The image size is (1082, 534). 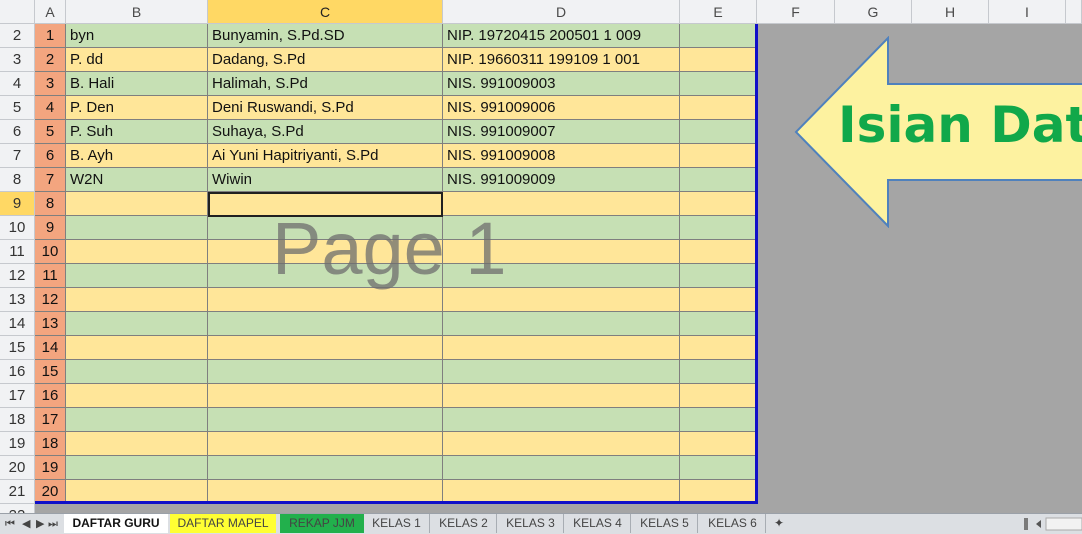 What do you see at coordinates (325, 180) in the screenshot?
I see `cell-c-7: Wiwin` at bounding box center [325, 180].